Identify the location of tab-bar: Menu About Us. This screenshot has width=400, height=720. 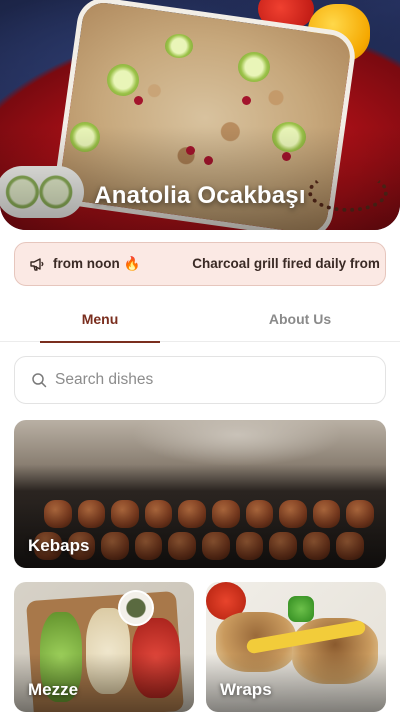
(200, 319).